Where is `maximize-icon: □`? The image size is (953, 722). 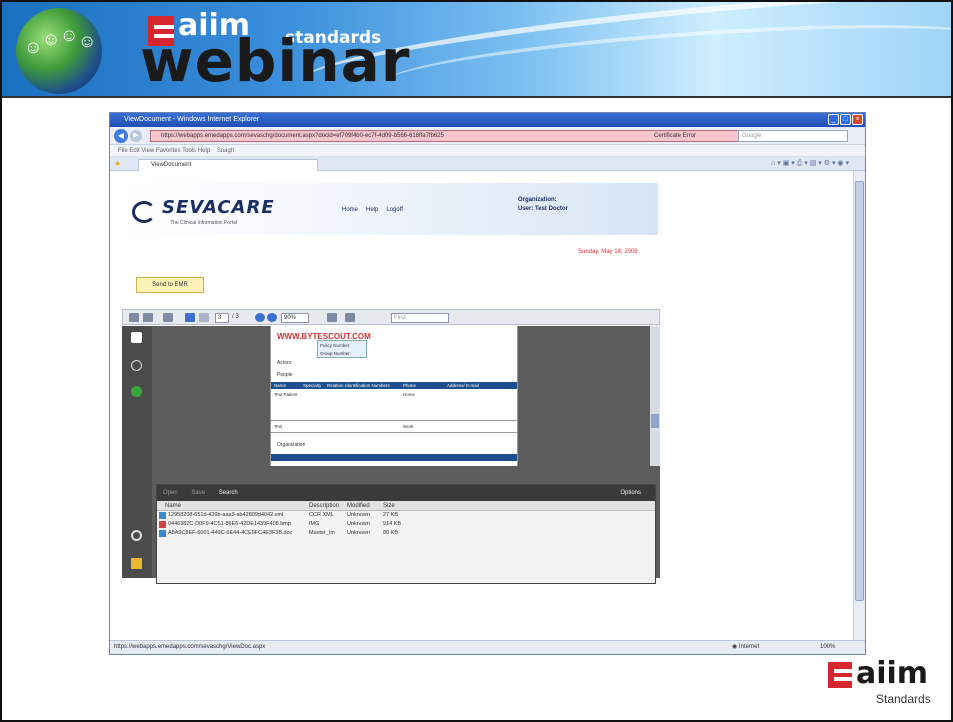 maximize-icon: □ is located at coordinates (845, 119).